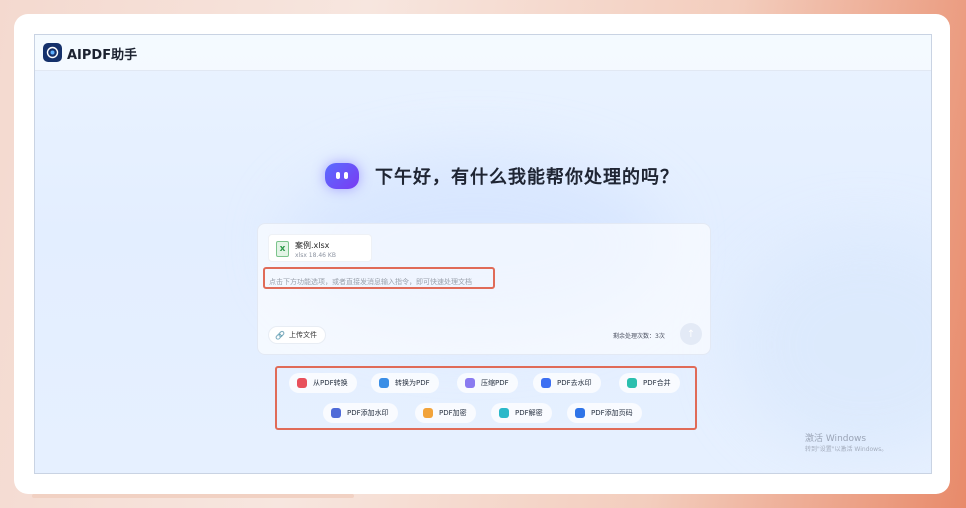 The image size is (966, 508). What do you see at coordinates (342, 176) in the screenshot?
I see `assistant-bot-icon` at bounding box center [342, 176].